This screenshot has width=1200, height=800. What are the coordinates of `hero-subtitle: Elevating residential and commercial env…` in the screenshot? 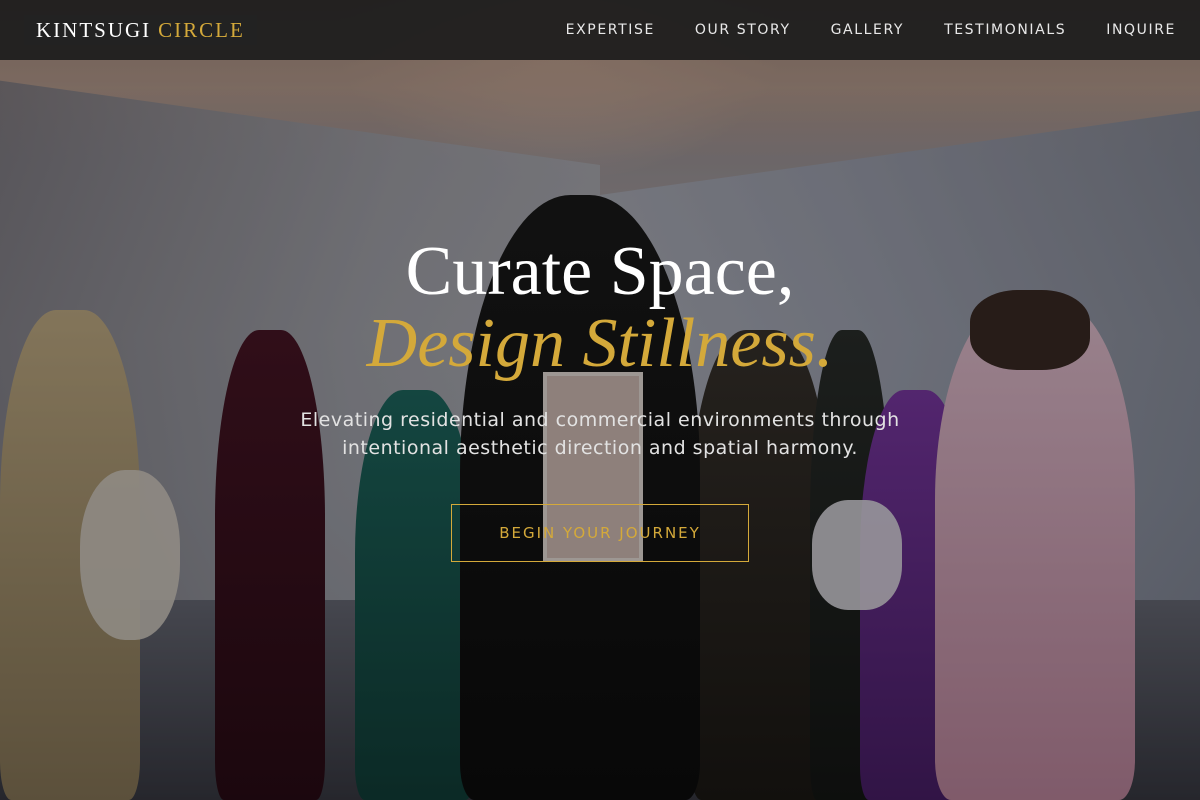 It's located at (600, 434).